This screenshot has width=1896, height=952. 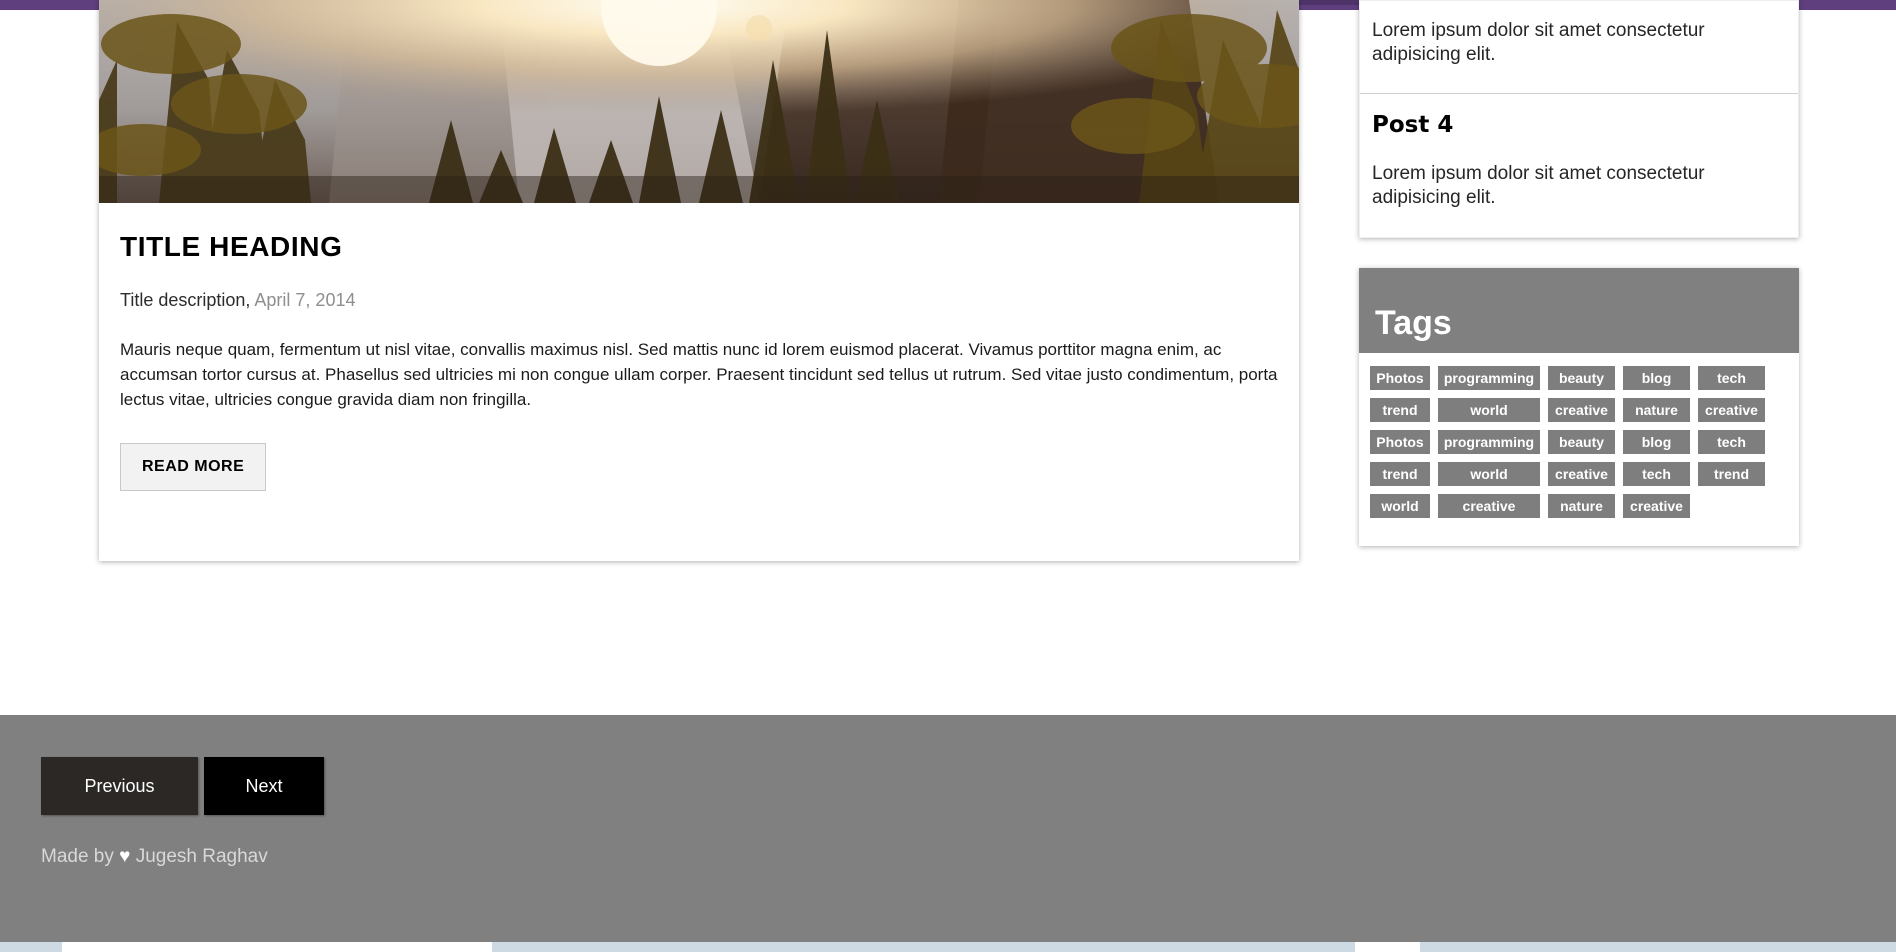 What do you see at coordinates (77, 856) in the screenshot?
I see `credit-prefix: Made by` at bounding box center [77, 856].